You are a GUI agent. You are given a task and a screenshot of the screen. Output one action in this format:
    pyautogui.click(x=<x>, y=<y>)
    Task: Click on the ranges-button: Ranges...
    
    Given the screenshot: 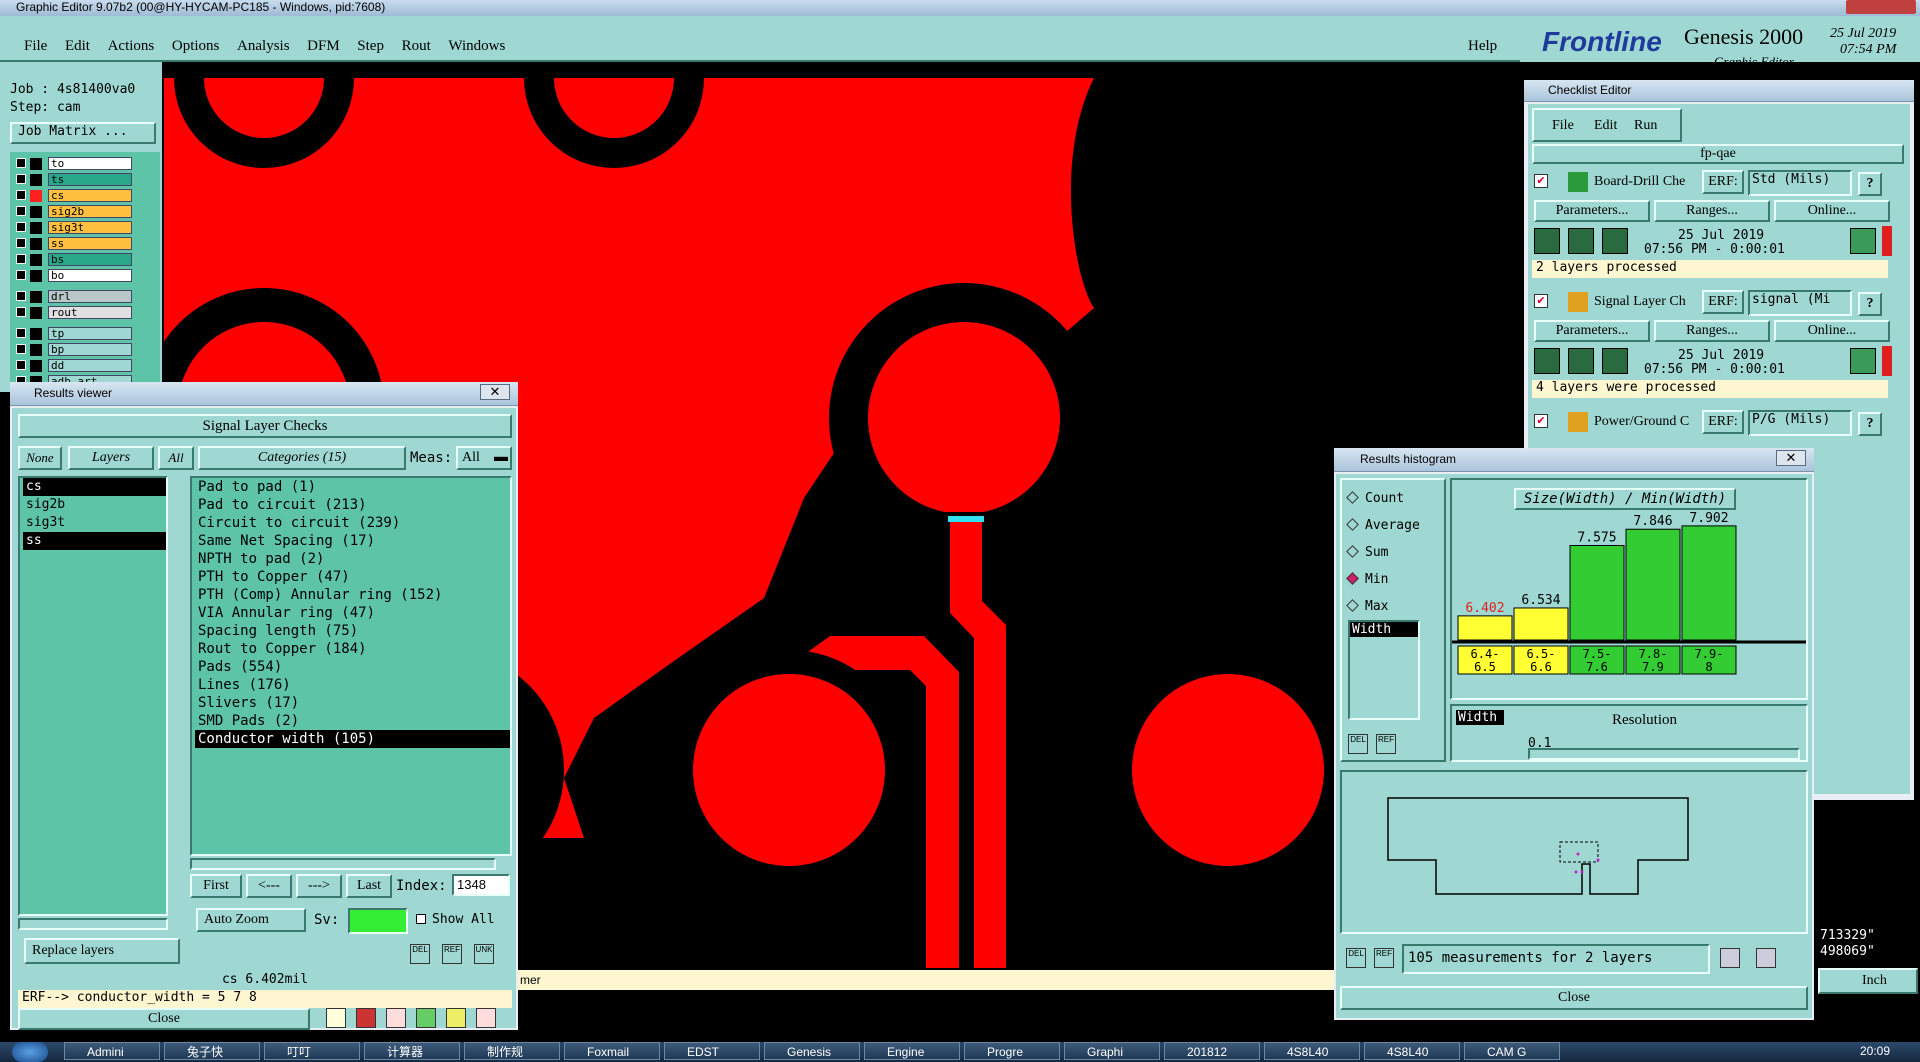 What is the action you would take?
    pyautogui.click(x=1712, y=211)
    